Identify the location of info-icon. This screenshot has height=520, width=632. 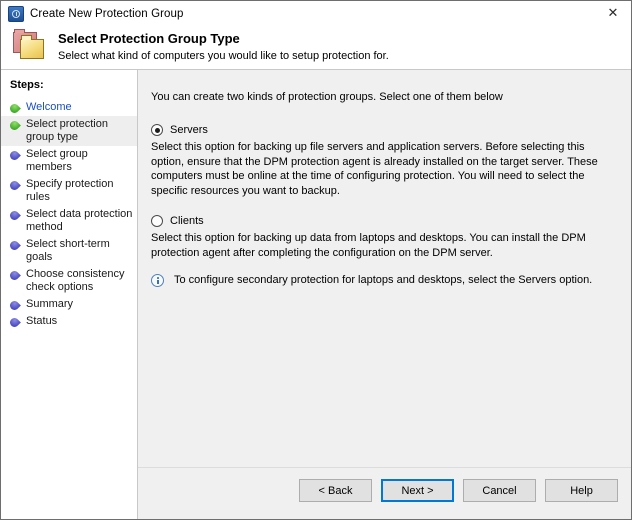
(157, 280).